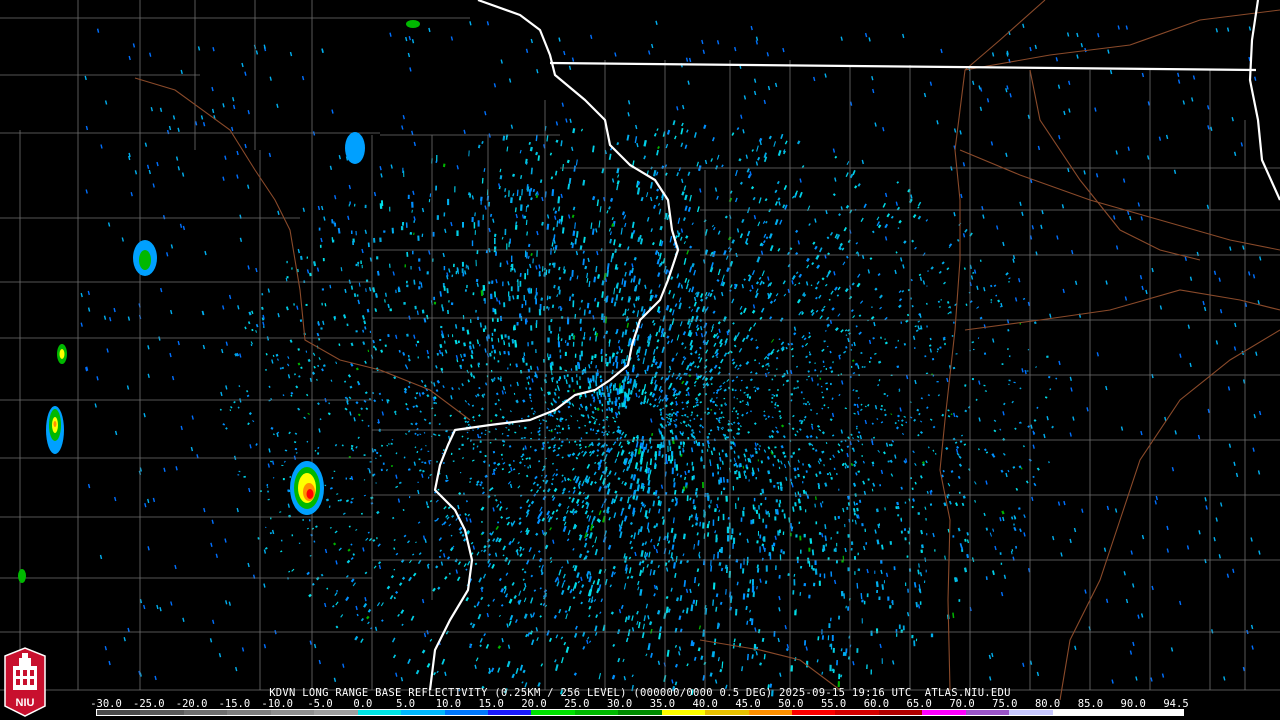 The width and height of the screenshot is (1280, 720). Describe the element at coordinates (25, 703) in the screenshot. I see `niu-logo-text: NIU` at that location.